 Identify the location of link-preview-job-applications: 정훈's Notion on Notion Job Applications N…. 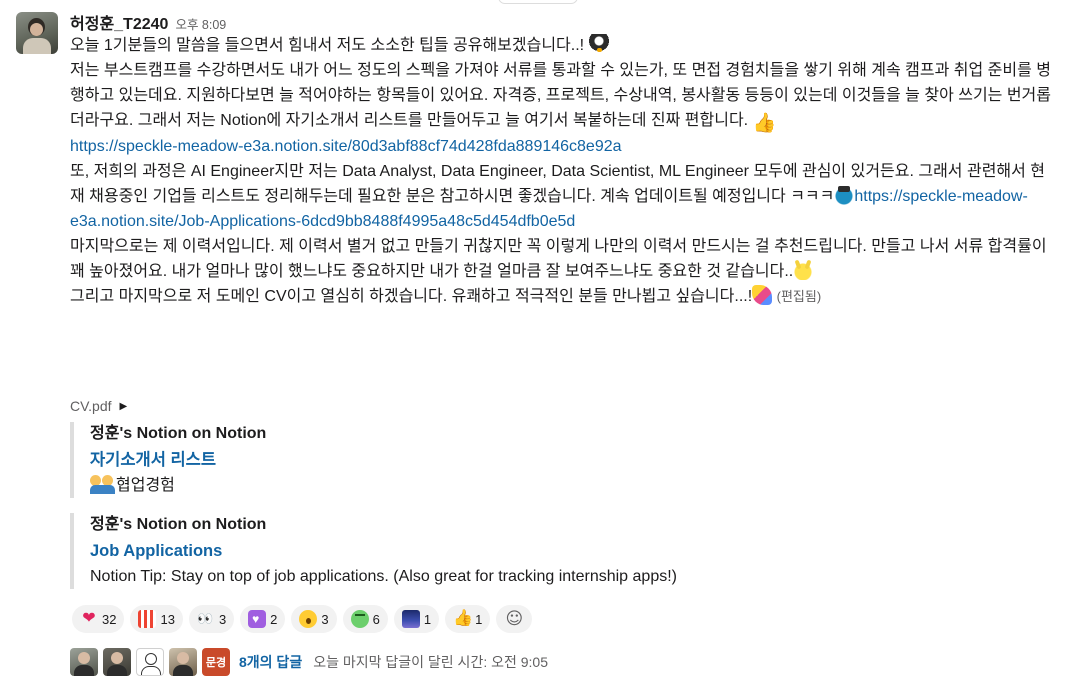
(520, 551).